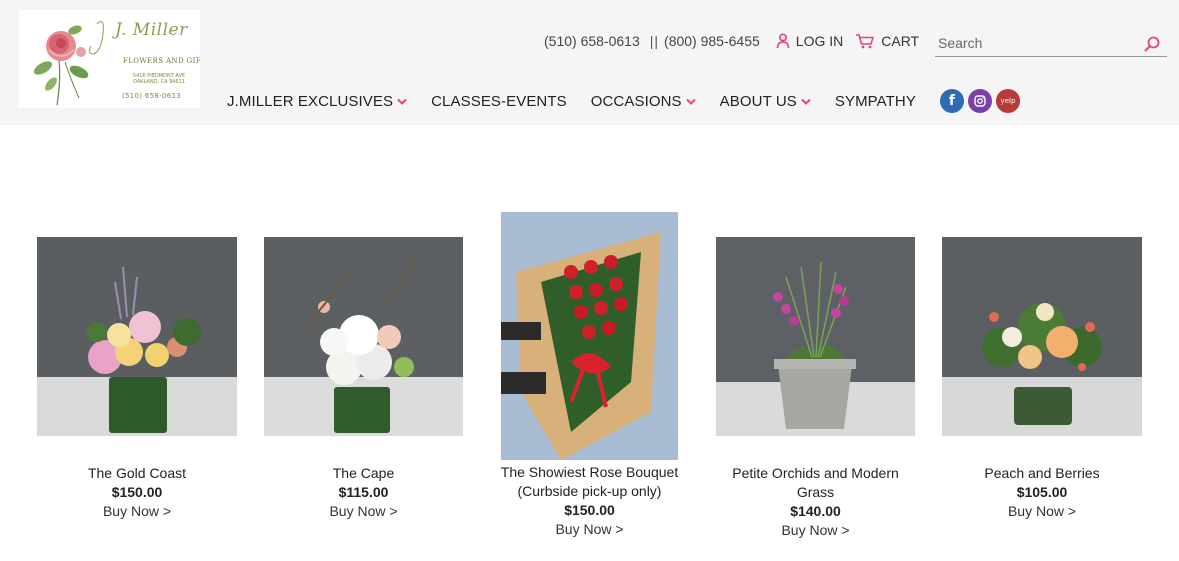  I want to click on product-price: $105.00, so click(1042, 492).